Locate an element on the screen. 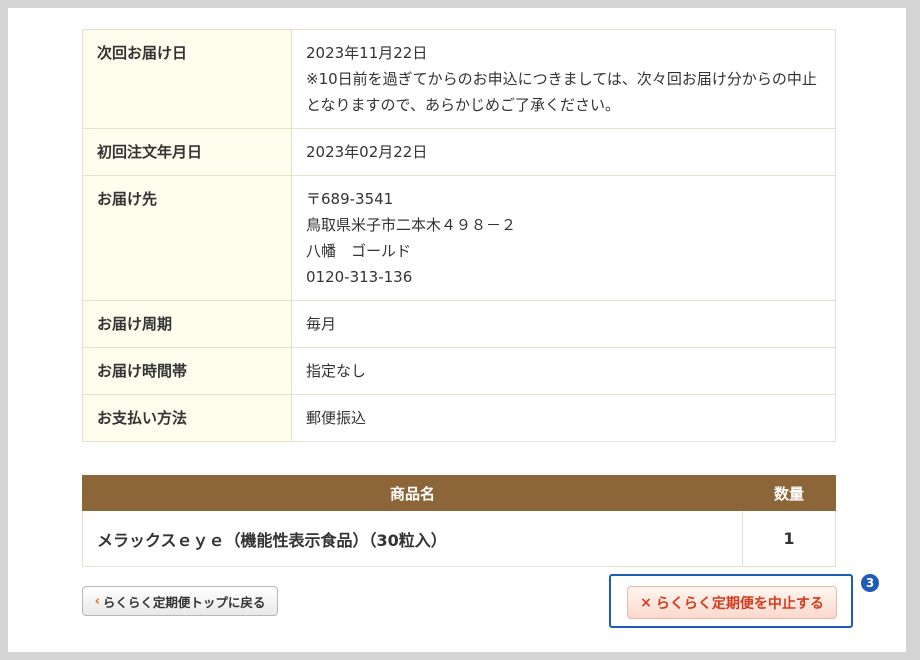 Image resolution: width=920 pixels, height=660 pixels. product-table-header: 商品名 数量 is located at coordinates (459, 493).